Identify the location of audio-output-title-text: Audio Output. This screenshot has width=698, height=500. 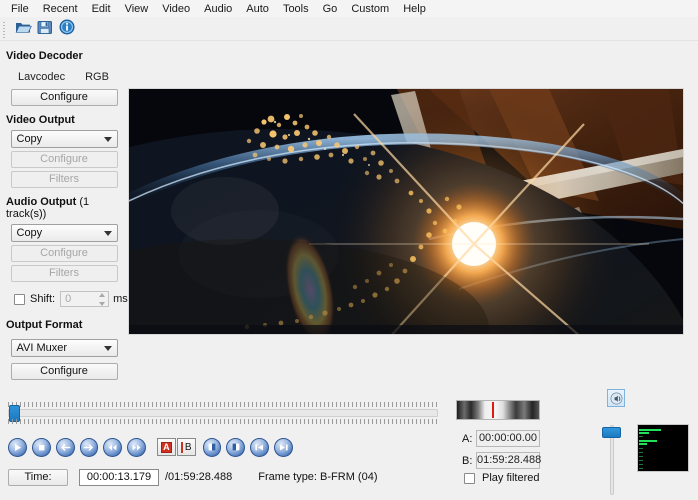
(41, 202).